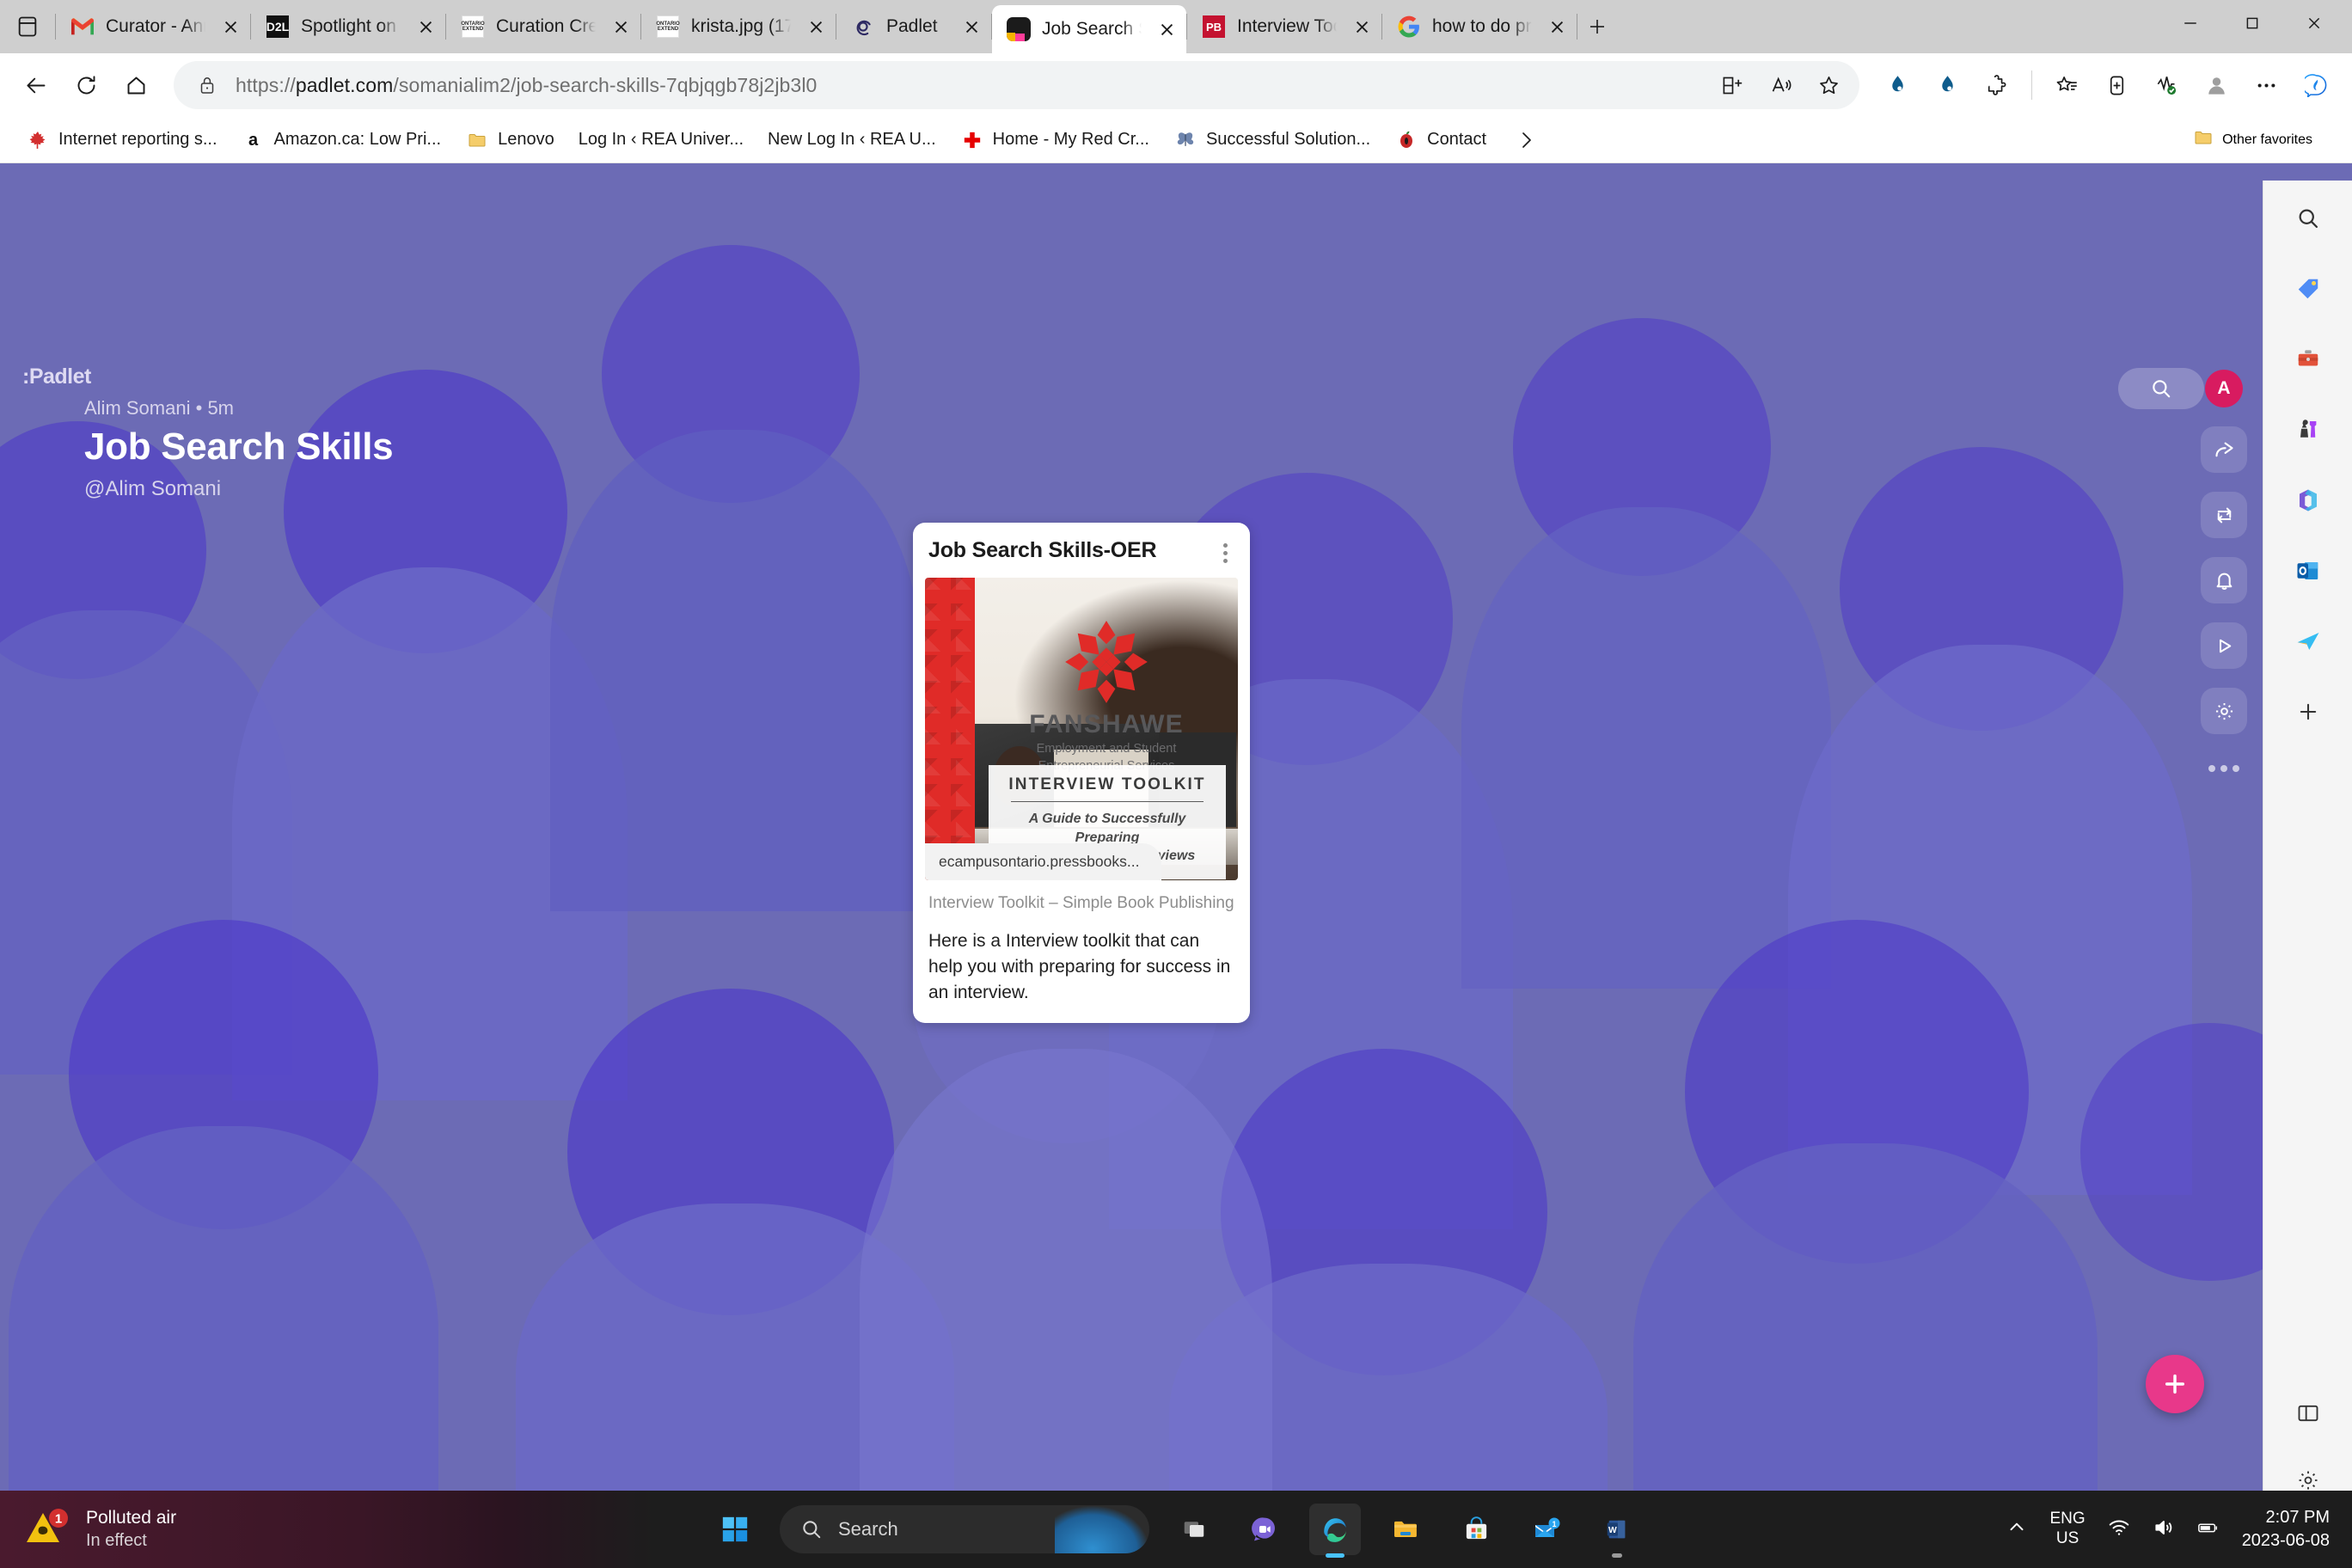 This screenshot has width=2352, height=1568. Describe the element at coordinates (1546, 1529) in the screenshot. I see `mail-icon: 1` at that location.